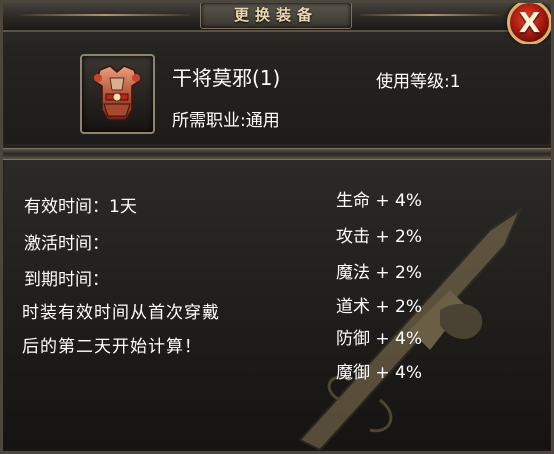  I want to click on stat-defense: 防御 + 4%, so click(379, 339).